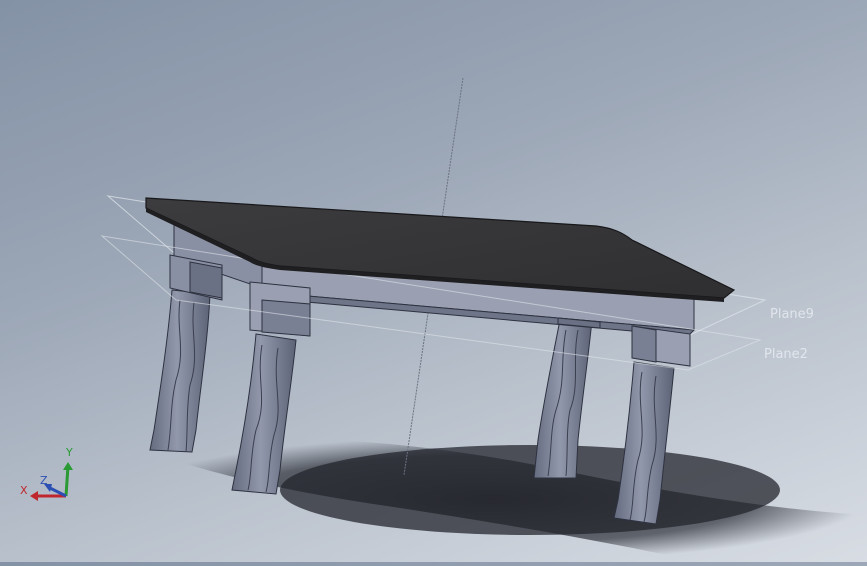 The height and width of the screenshot is (566, 867). What do you see at coordinates (180, 371) in the screenshot?
I see `leg-front-left` at bounding box center [180, 371].